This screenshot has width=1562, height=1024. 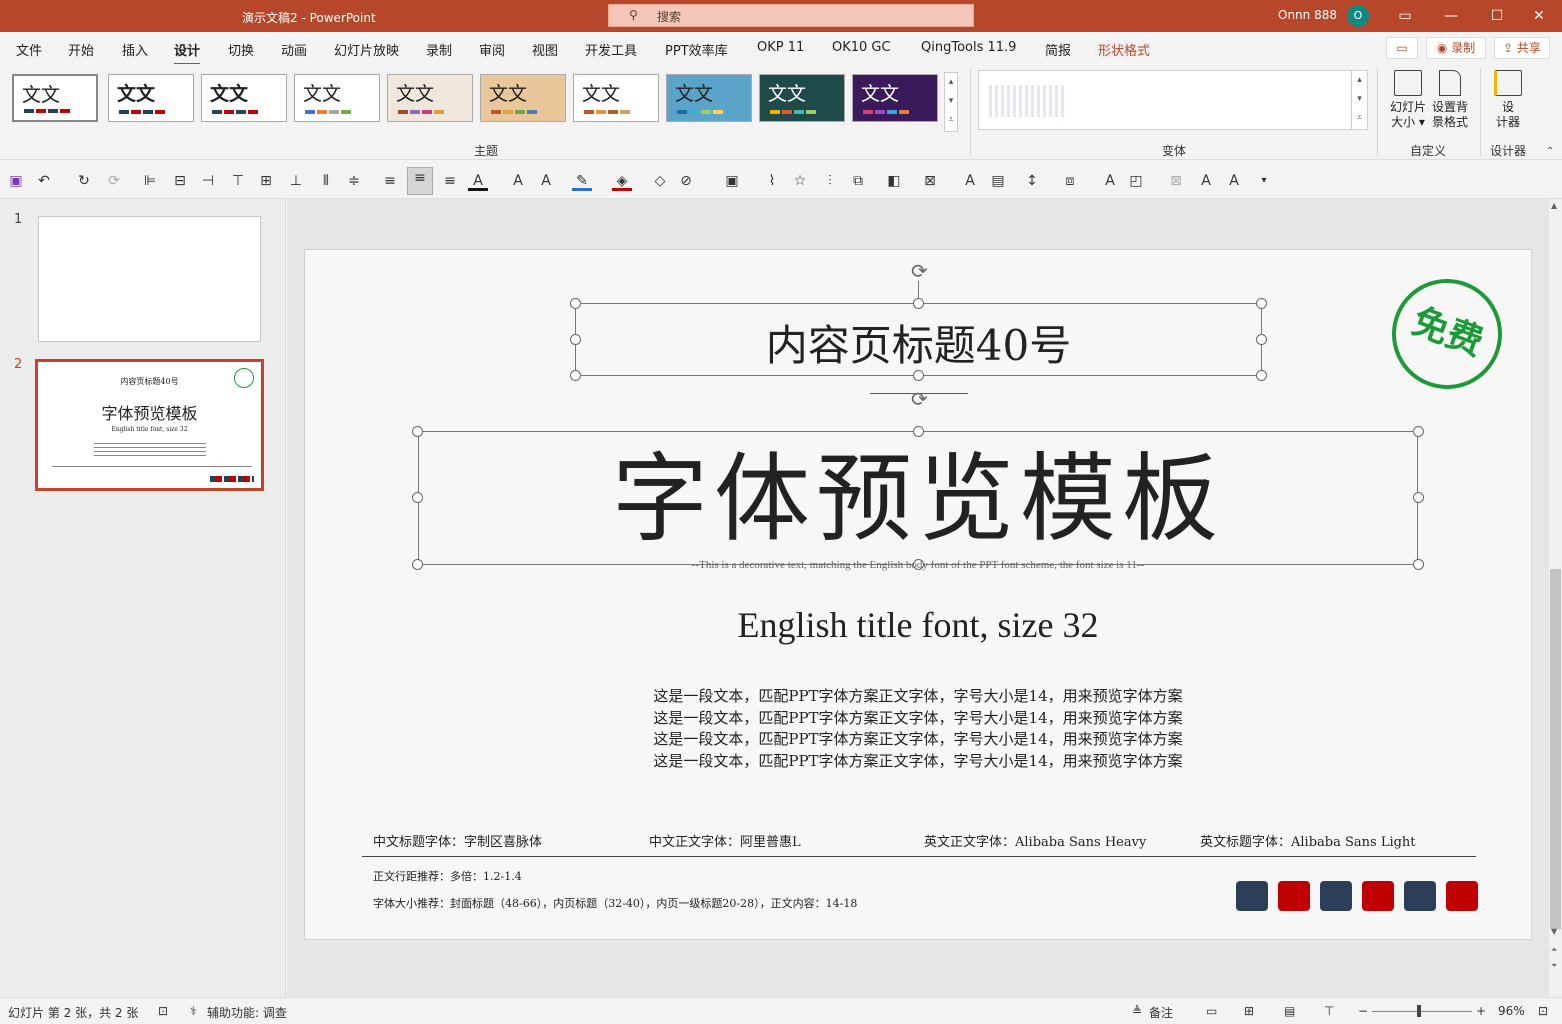 What do you see at coordinates (1554, 931) in the screenshot?
I see `scroll-down-icon: ▼` at bounding box center [1554, 931].